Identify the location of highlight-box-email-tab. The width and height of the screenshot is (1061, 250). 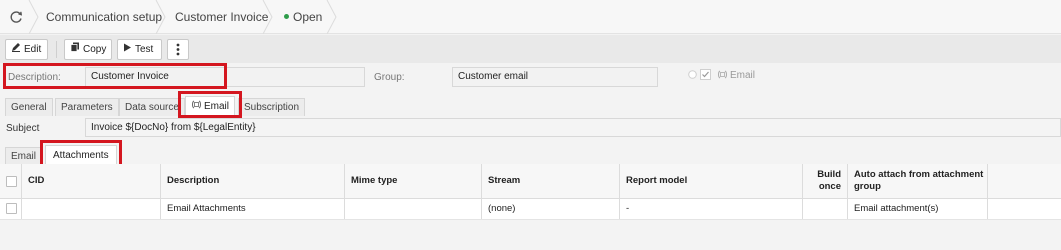
(210, 104).